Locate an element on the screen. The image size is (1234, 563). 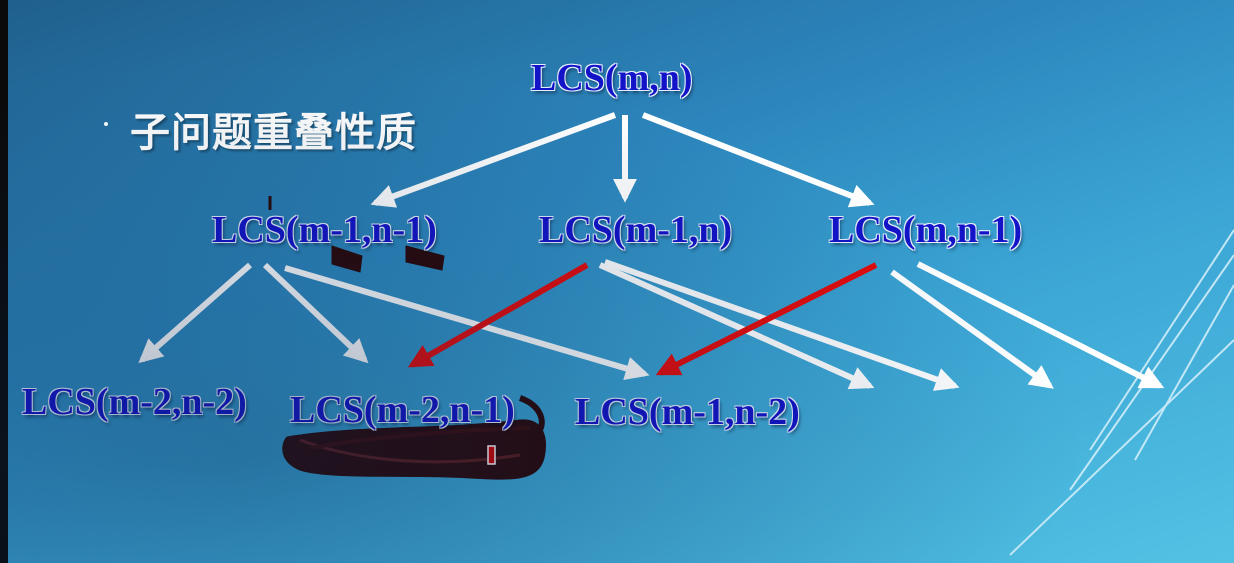
arrow-root-to-mn1 is located at coordinates (758, 160).